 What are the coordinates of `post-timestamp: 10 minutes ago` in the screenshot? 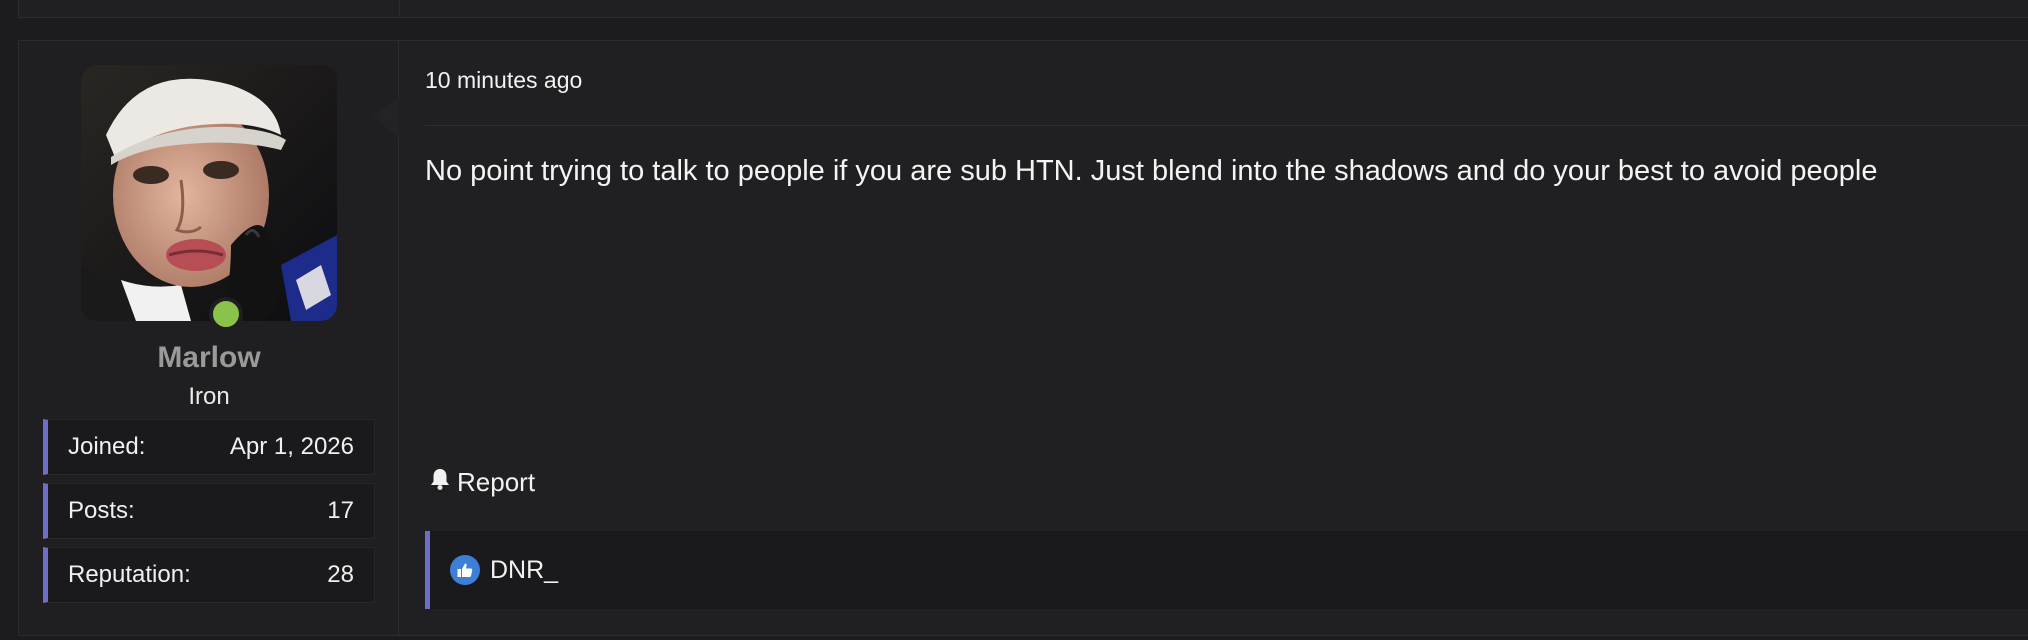 It's located at (503, 80).